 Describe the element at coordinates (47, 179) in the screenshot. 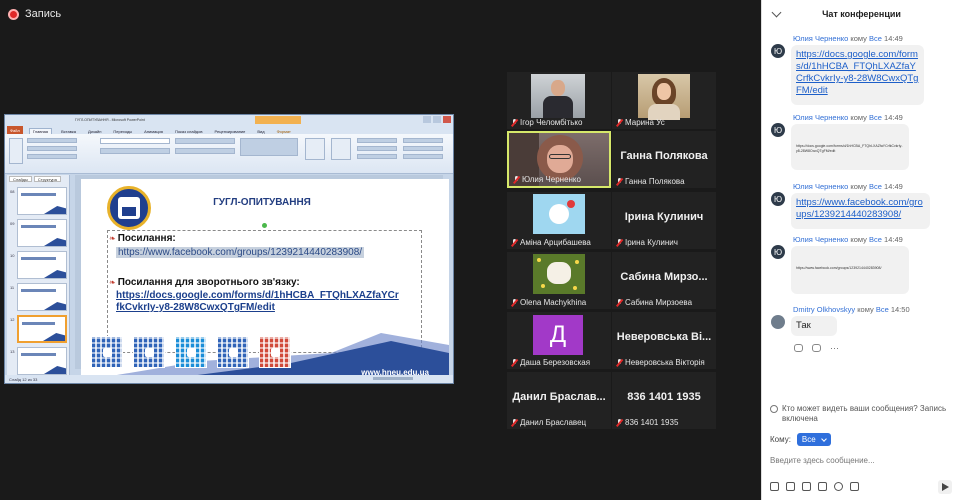

I see `ppt-side-tab-outline: Структура` at that location.